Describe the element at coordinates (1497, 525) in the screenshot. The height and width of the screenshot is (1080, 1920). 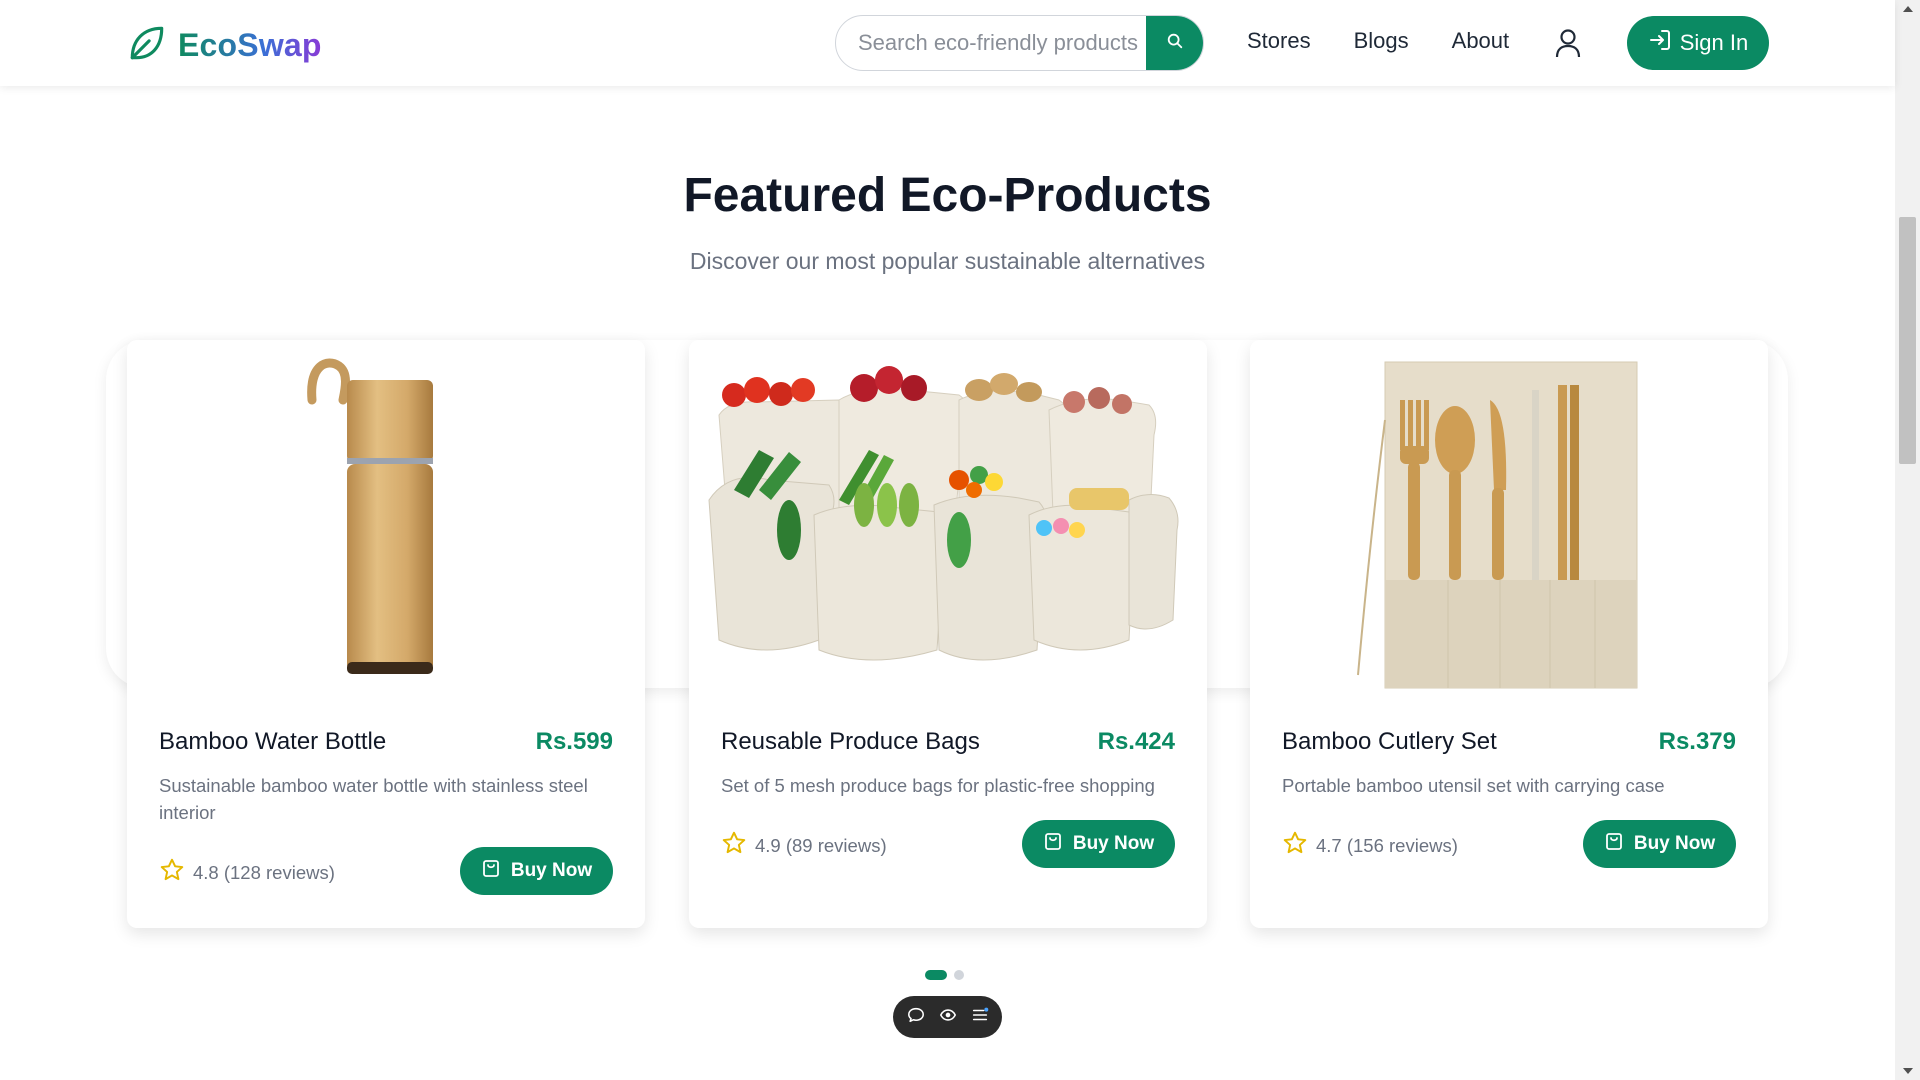
I see `cutlery-set-icon` at that location.